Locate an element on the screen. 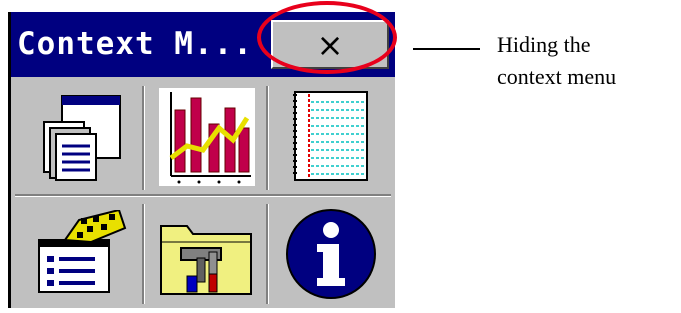 The height and width of the screenshot is (313, 681). notebook-icon is located at coordinates (330, 136).